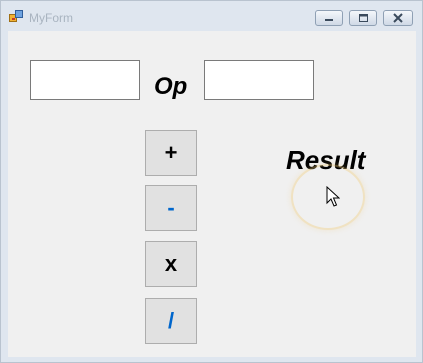  What do you see at coordinates (171, 153) in the screenshot?
I see `add-button: +` at bounding box center [171, 153].